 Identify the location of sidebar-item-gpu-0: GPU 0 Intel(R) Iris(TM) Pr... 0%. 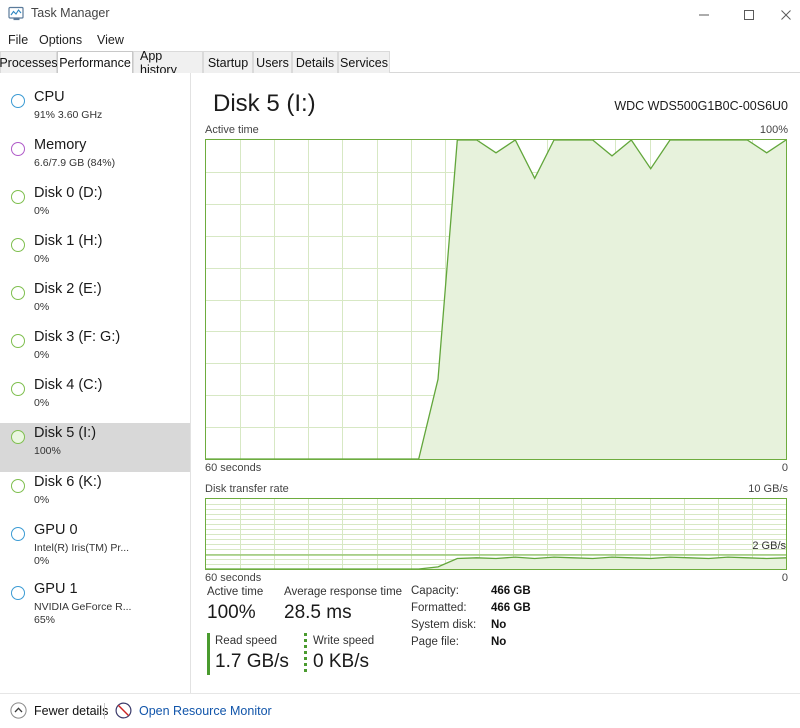
(95, 544).